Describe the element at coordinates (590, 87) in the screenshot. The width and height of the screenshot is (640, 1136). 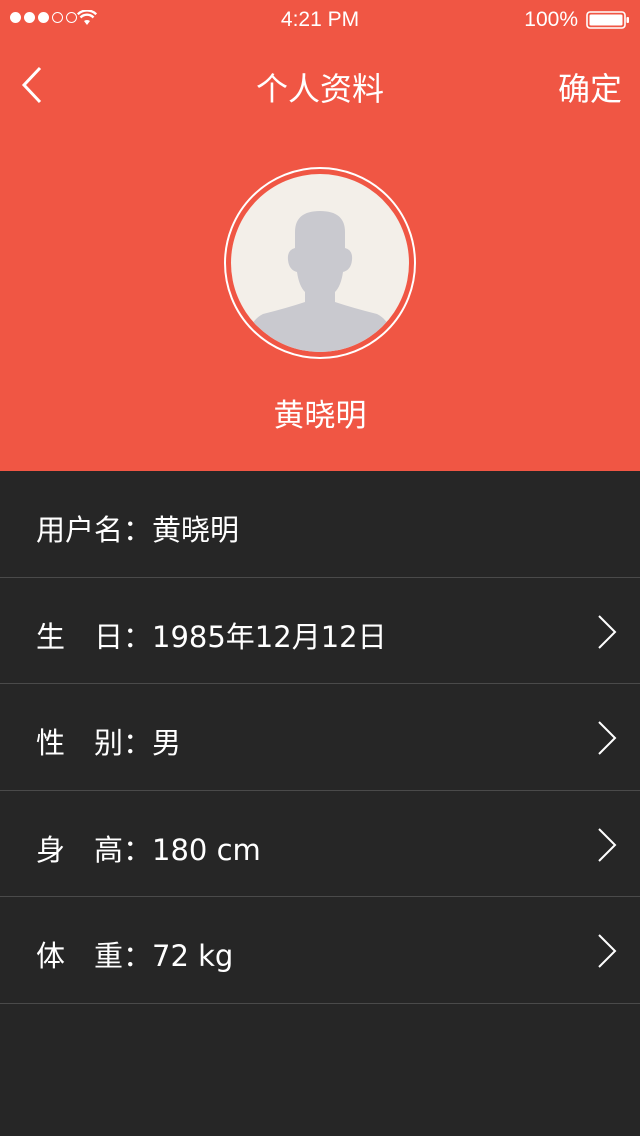
I see `confirm-button: 确定` at that location.